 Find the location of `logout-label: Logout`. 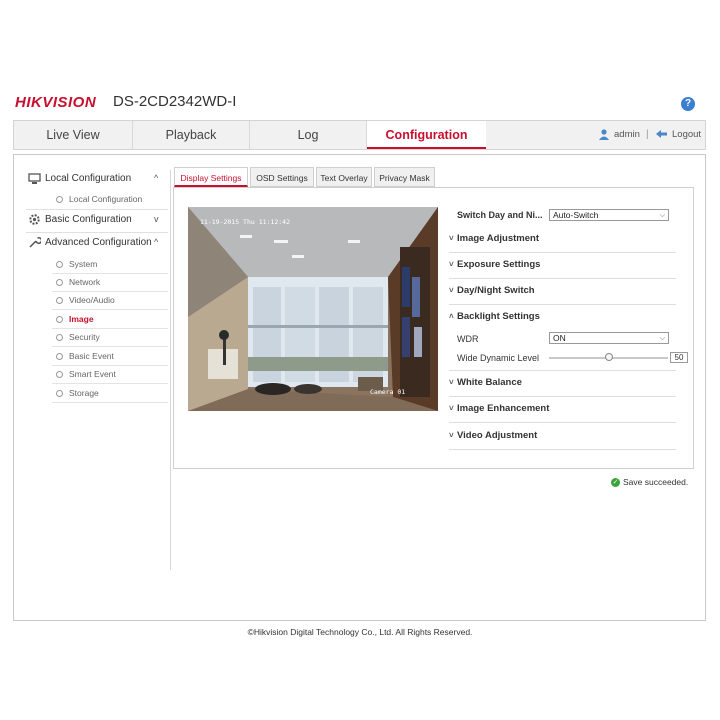

logout-label: Logout is located at coordinates (687, 134).